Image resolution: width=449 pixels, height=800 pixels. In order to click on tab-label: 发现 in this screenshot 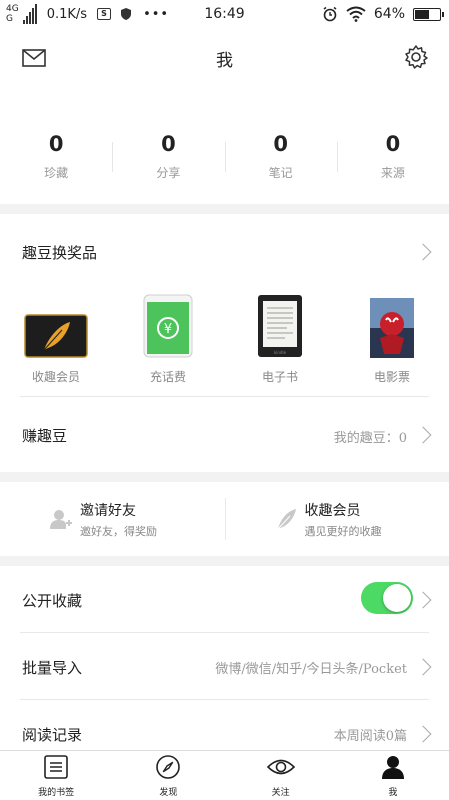, I will do `click(168, 793)`.